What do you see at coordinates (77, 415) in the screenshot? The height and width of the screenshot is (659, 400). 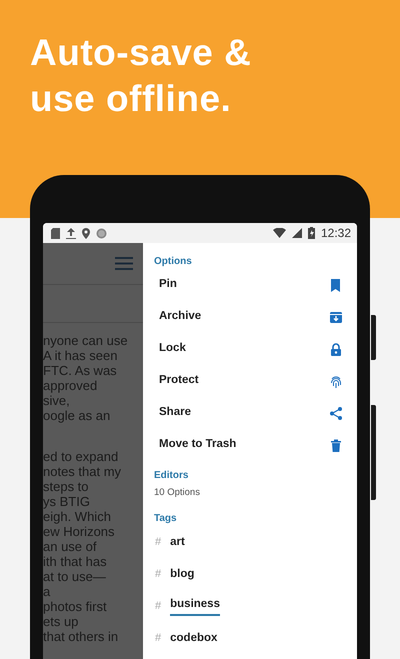 I see `note-text-line: oogle as an` at bounding box center [77, 415].